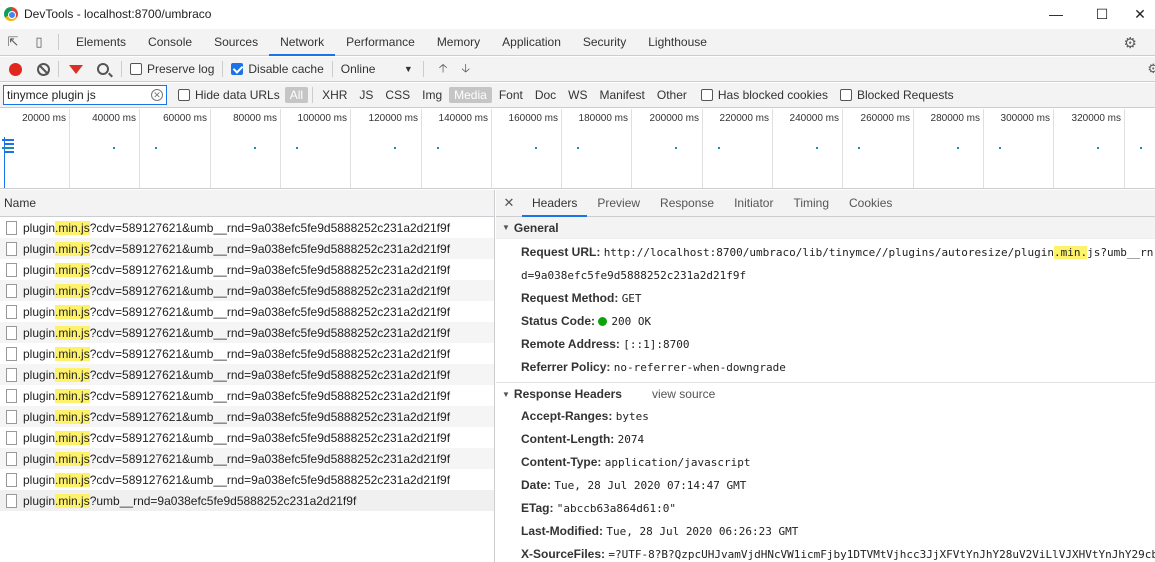  What do you see at coordinates (85, 95) in the screenshot?
I see `filter-input: tinymce plugin js ✕` at bounding box center [85, 95].